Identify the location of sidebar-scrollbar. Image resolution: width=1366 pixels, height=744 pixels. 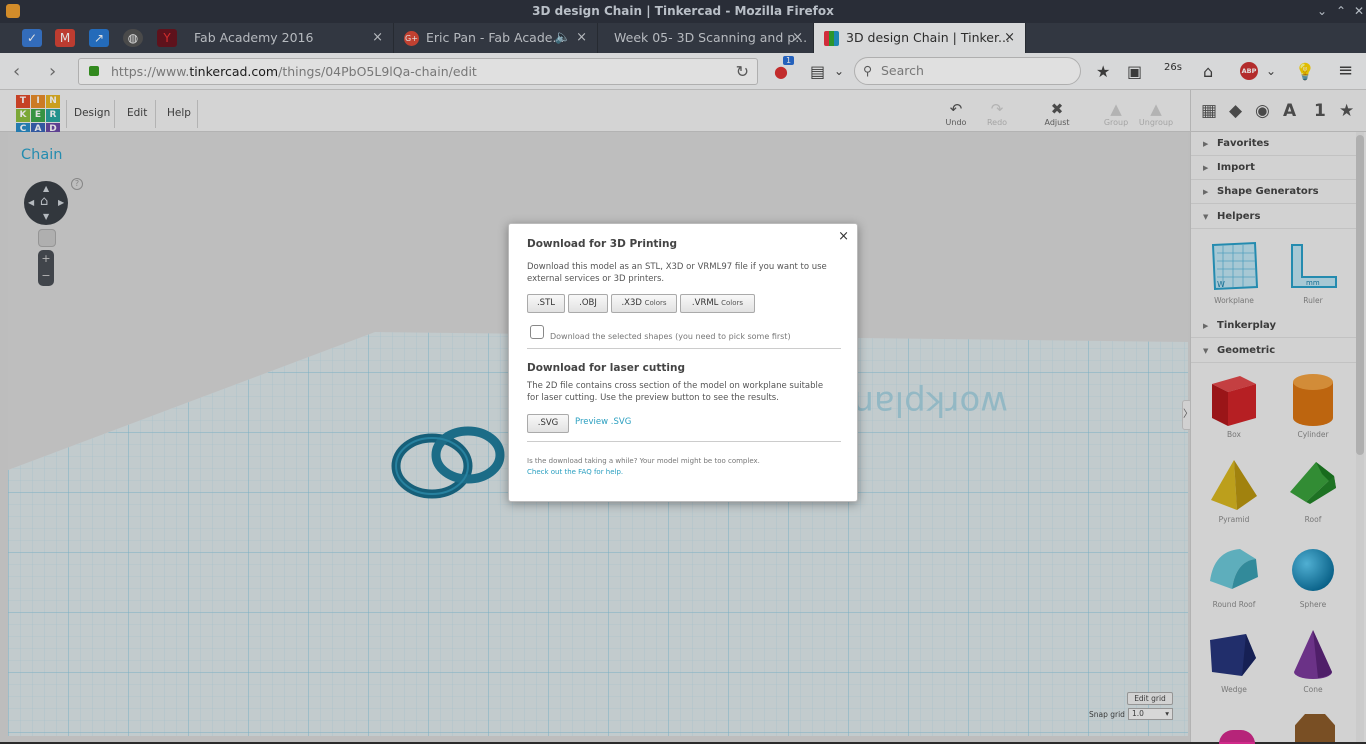
(1360, 437).